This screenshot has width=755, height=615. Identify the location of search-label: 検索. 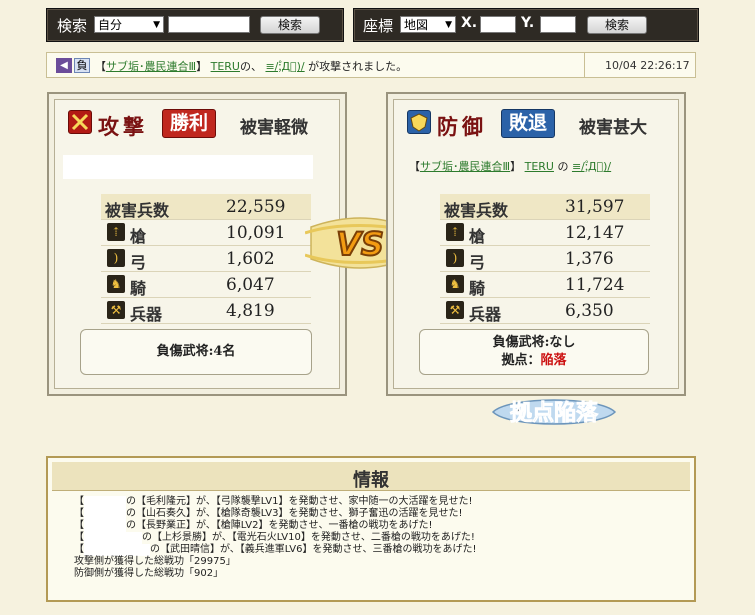
(72, 26).